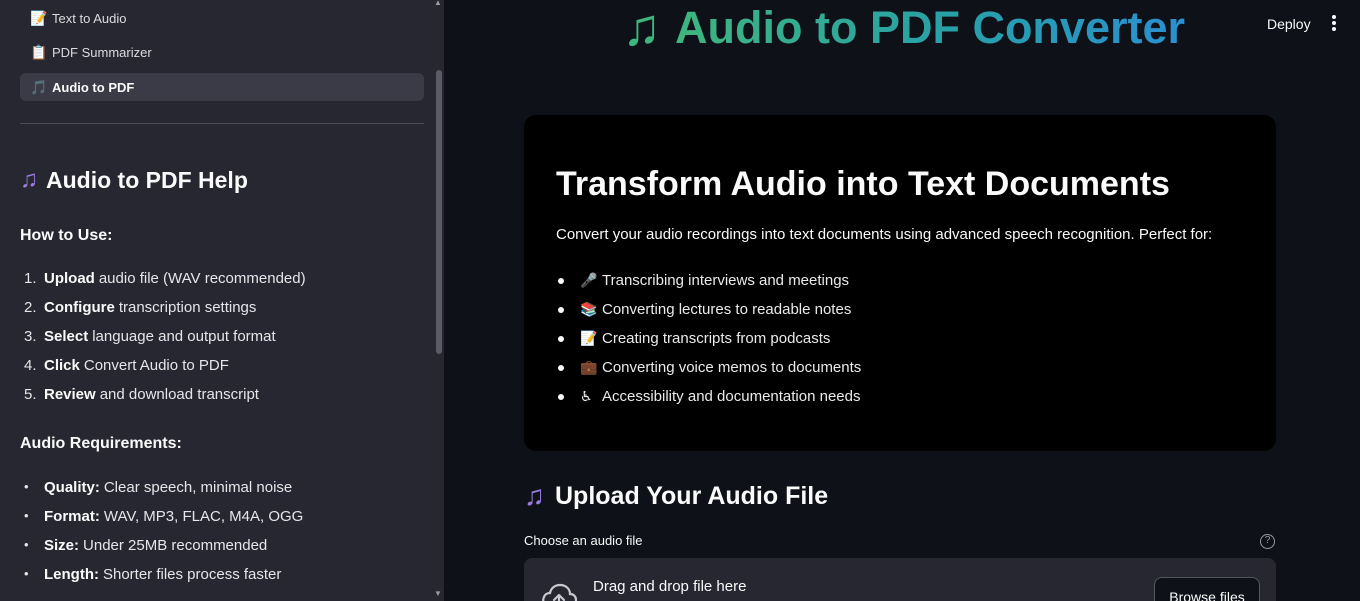 The height and width of the screenshot is (601, 1360). What do you see at coordinates (146, 545) in the screenshot?
I see `list-item: • Size: Under 25MB recommended` at bounding box center [146, 545].